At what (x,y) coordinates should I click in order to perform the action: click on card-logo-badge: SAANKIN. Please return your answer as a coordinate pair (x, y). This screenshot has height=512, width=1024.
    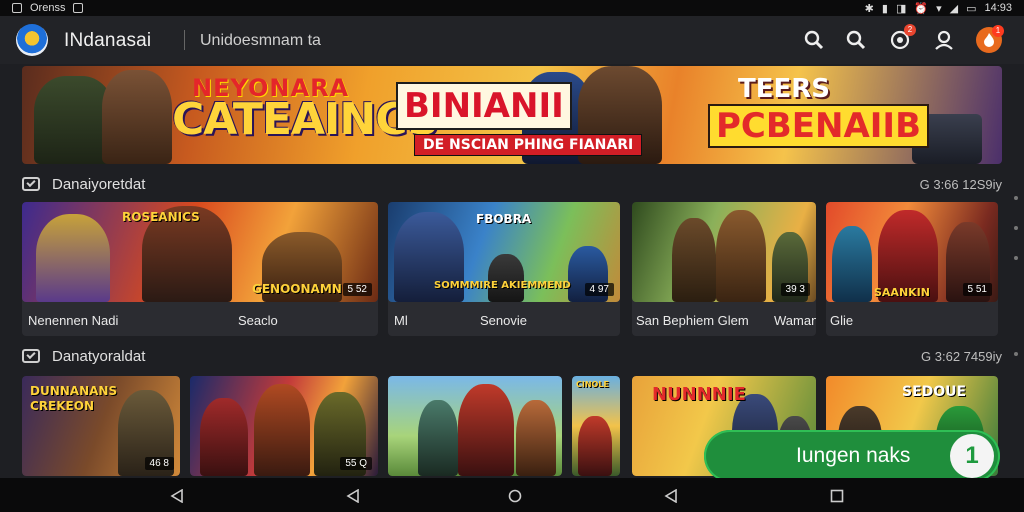
    Looking at the image, I should click on (902, 292).